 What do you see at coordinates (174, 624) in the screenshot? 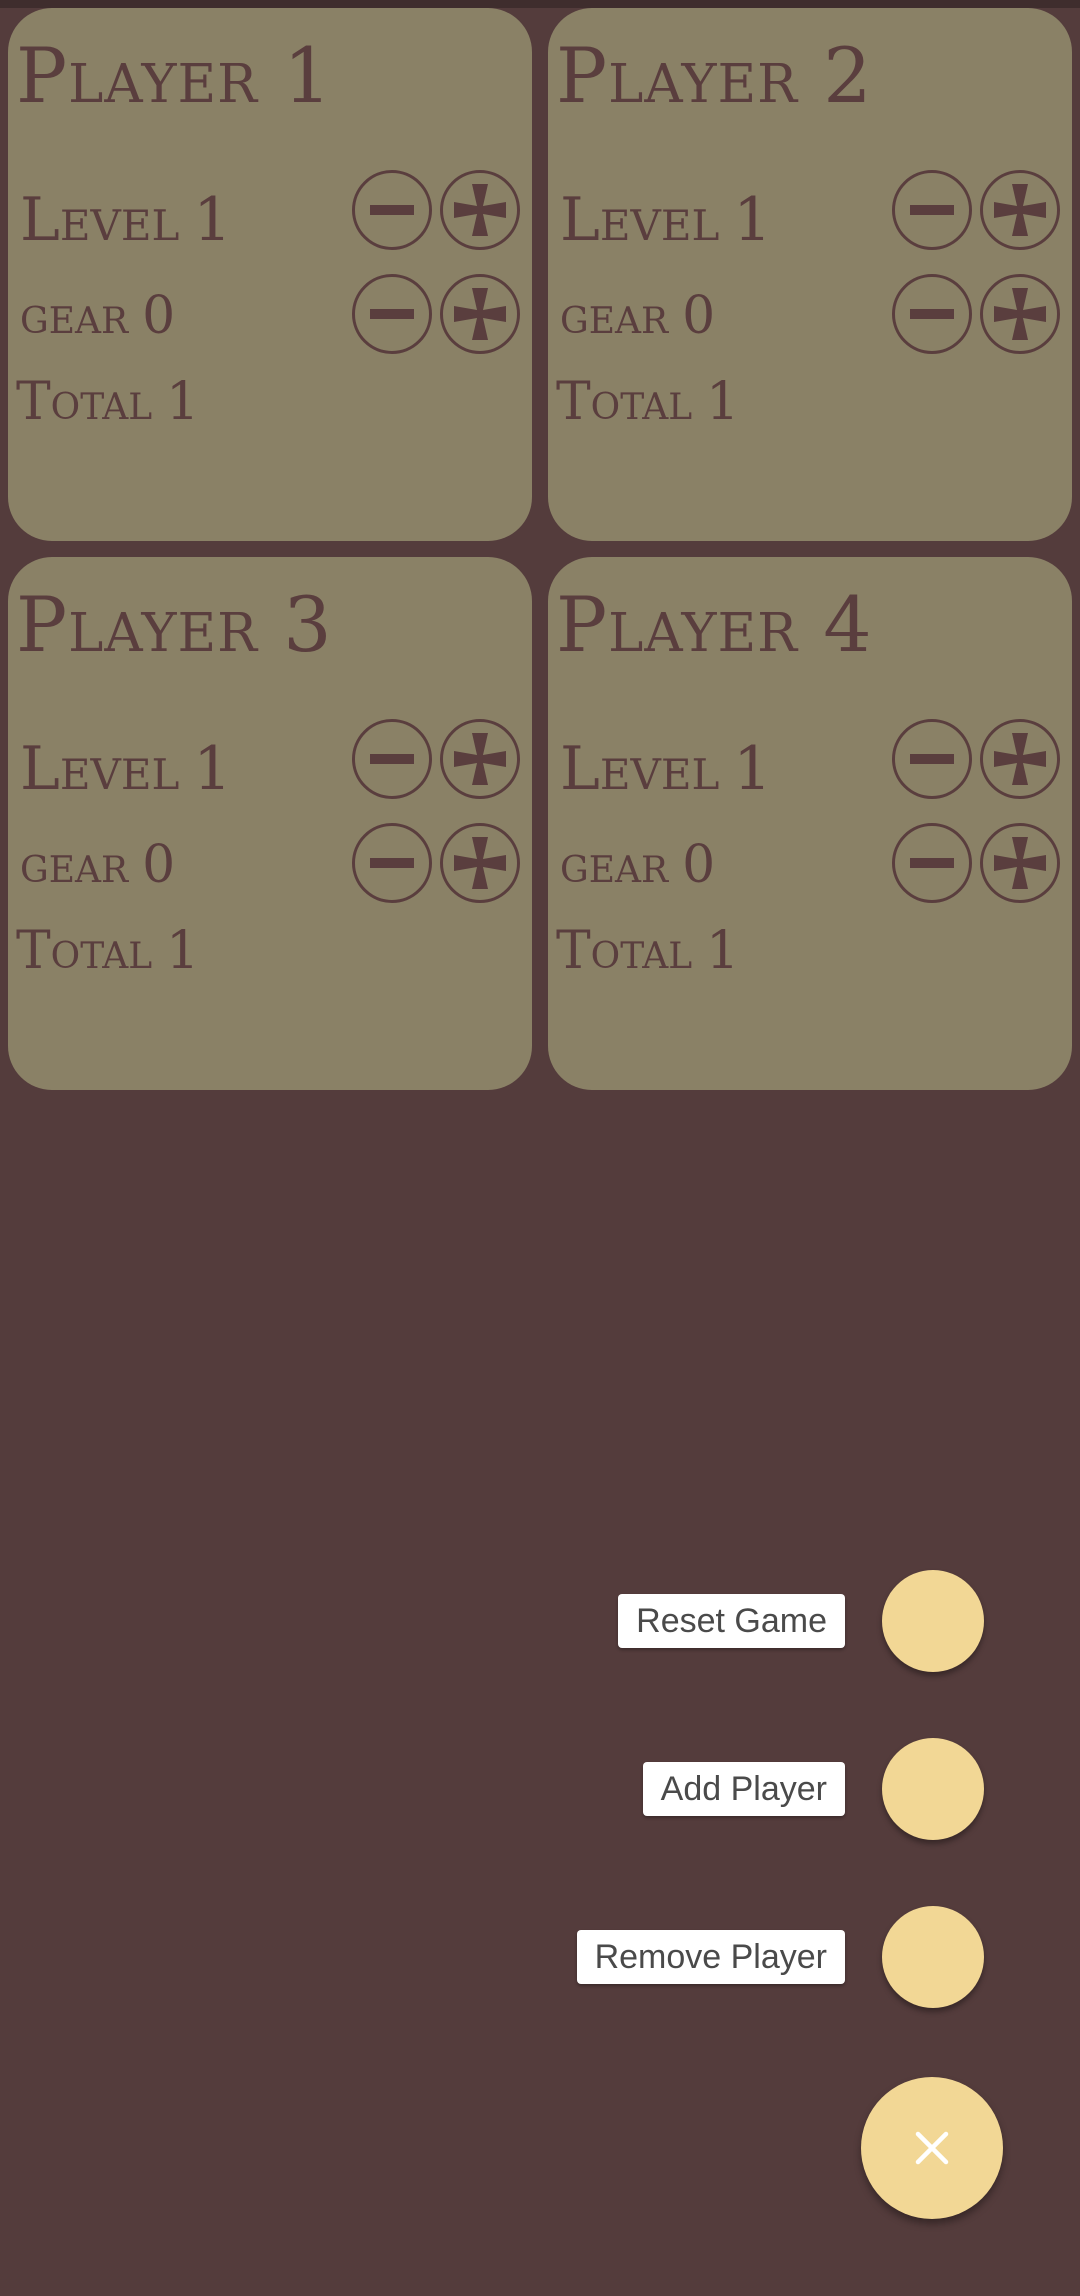
I see `player-title: Player 3` at bounding box center [174, 624].